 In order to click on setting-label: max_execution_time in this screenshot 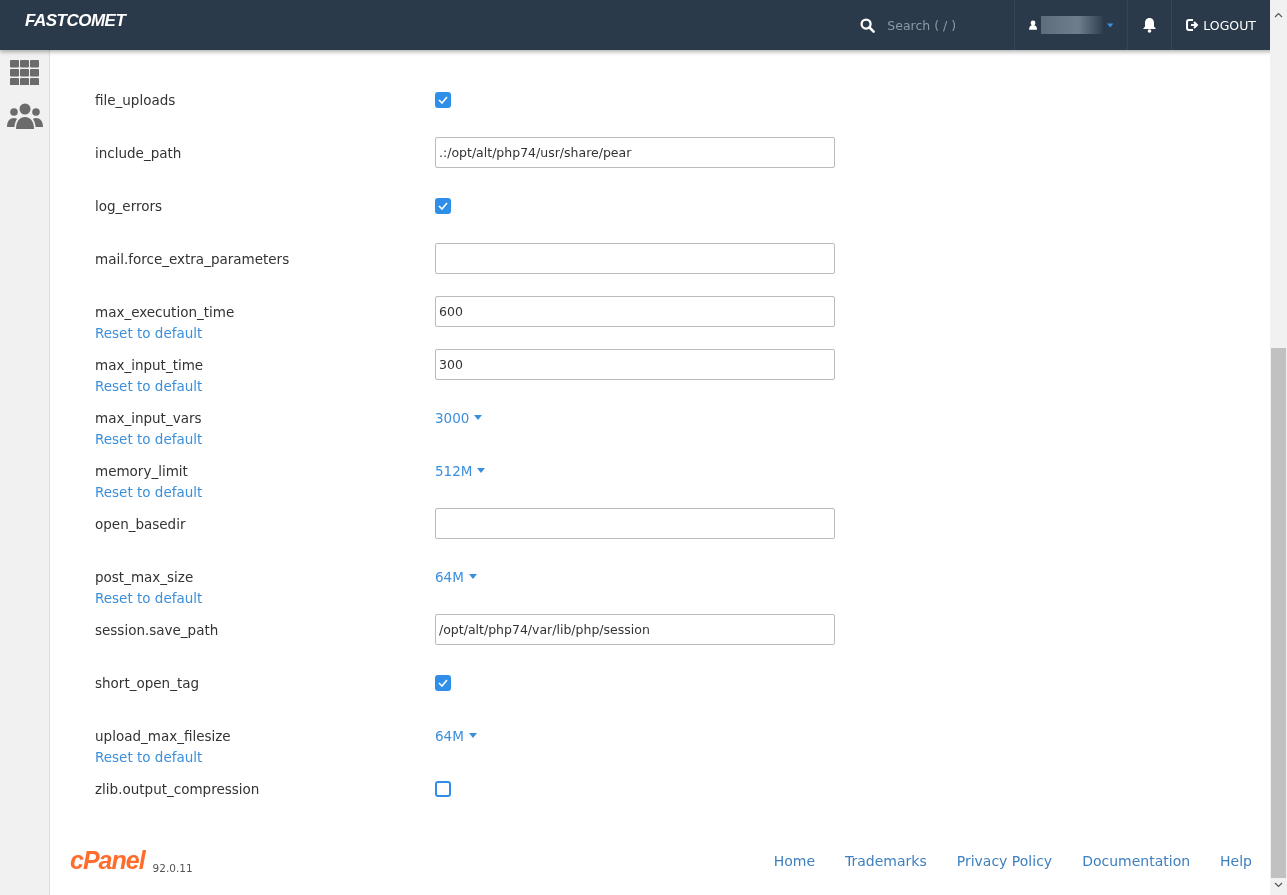, I will do `click(165, 312)`.